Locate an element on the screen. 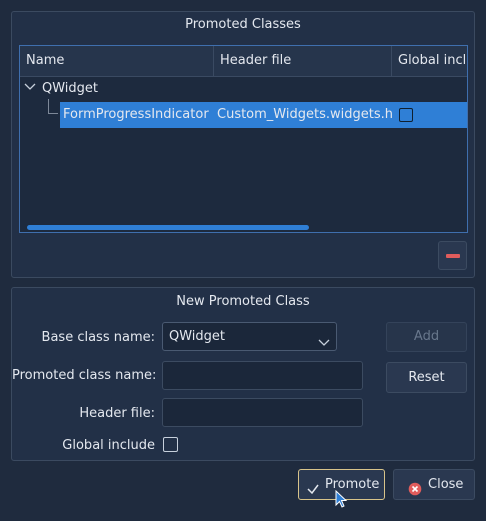  promoted-class-name-input is located at coordinates (262, 375).